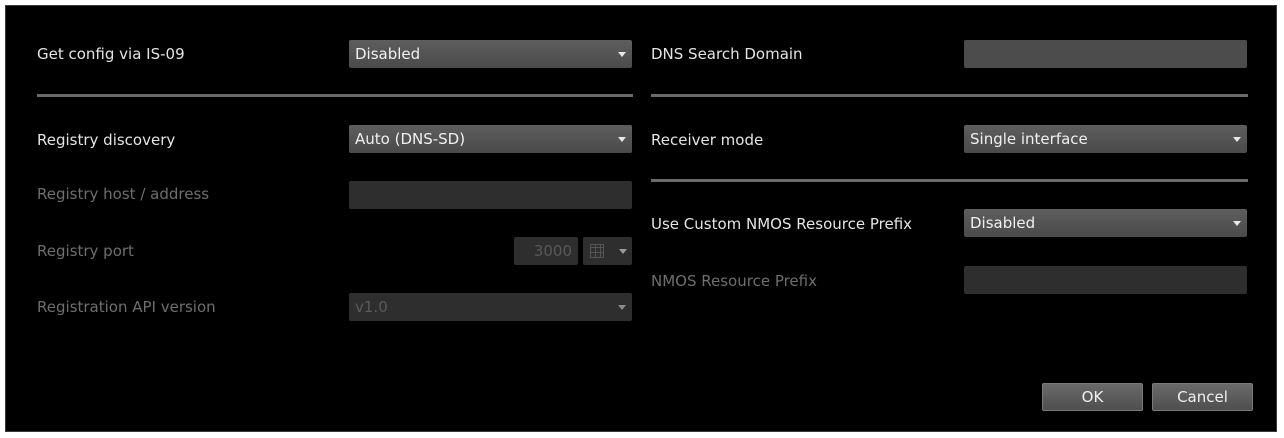 This screenshot has height=438, width=1284. What do you see at coordinates (1105, 280) in the screenshot?
I see `resource-prefix-input` at bounding box center [1105, 280].